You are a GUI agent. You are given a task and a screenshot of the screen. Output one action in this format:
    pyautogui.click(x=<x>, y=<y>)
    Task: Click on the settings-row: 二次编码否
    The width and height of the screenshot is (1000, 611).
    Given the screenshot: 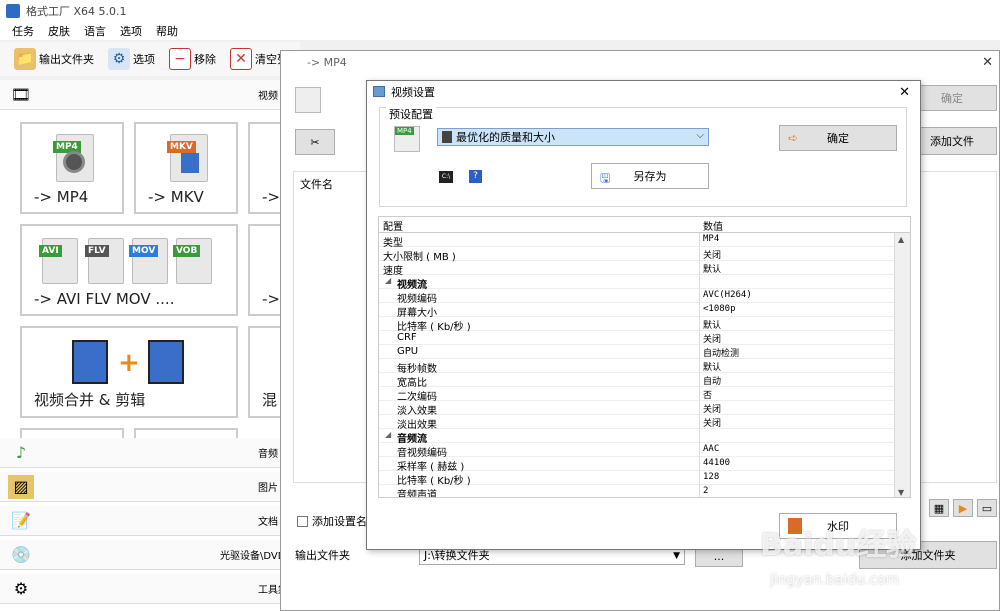 What is the action you would take?
    pyautogui.click(x=637, y=395)
    